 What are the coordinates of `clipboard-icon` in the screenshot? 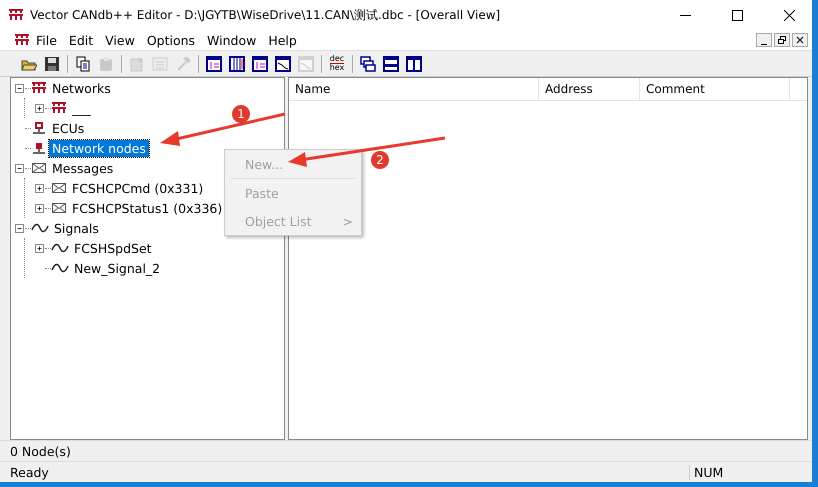 It's located at (106, 64).